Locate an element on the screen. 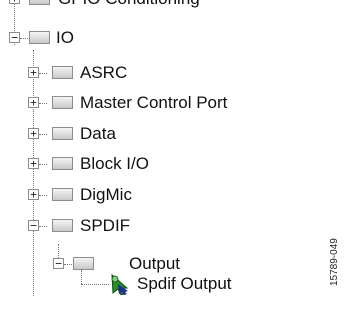 The height and width of the screenshot is (314, 352). tree-item-label: IO is located at coordinates (65, 37).